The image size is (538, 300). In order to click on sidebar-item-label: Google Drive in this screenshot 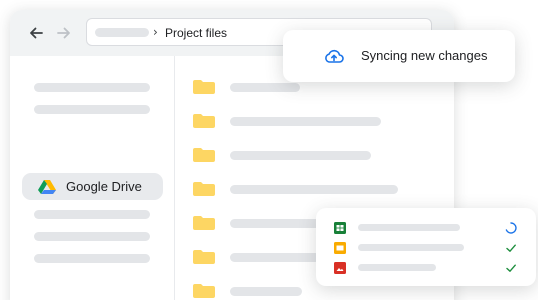, I will do `click(104, 186)`.